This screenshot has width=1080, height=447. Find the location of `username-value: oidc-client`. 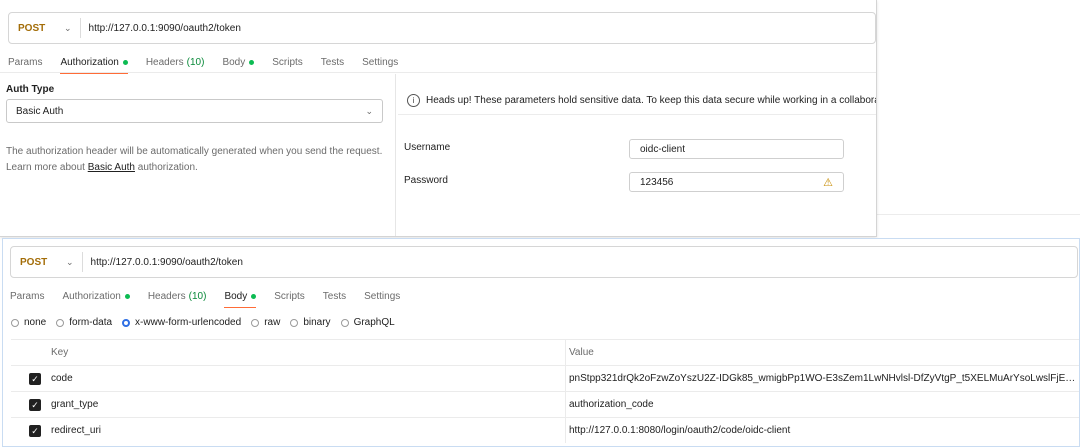

username-value: oidc-client is located at coordinates (663, 149).